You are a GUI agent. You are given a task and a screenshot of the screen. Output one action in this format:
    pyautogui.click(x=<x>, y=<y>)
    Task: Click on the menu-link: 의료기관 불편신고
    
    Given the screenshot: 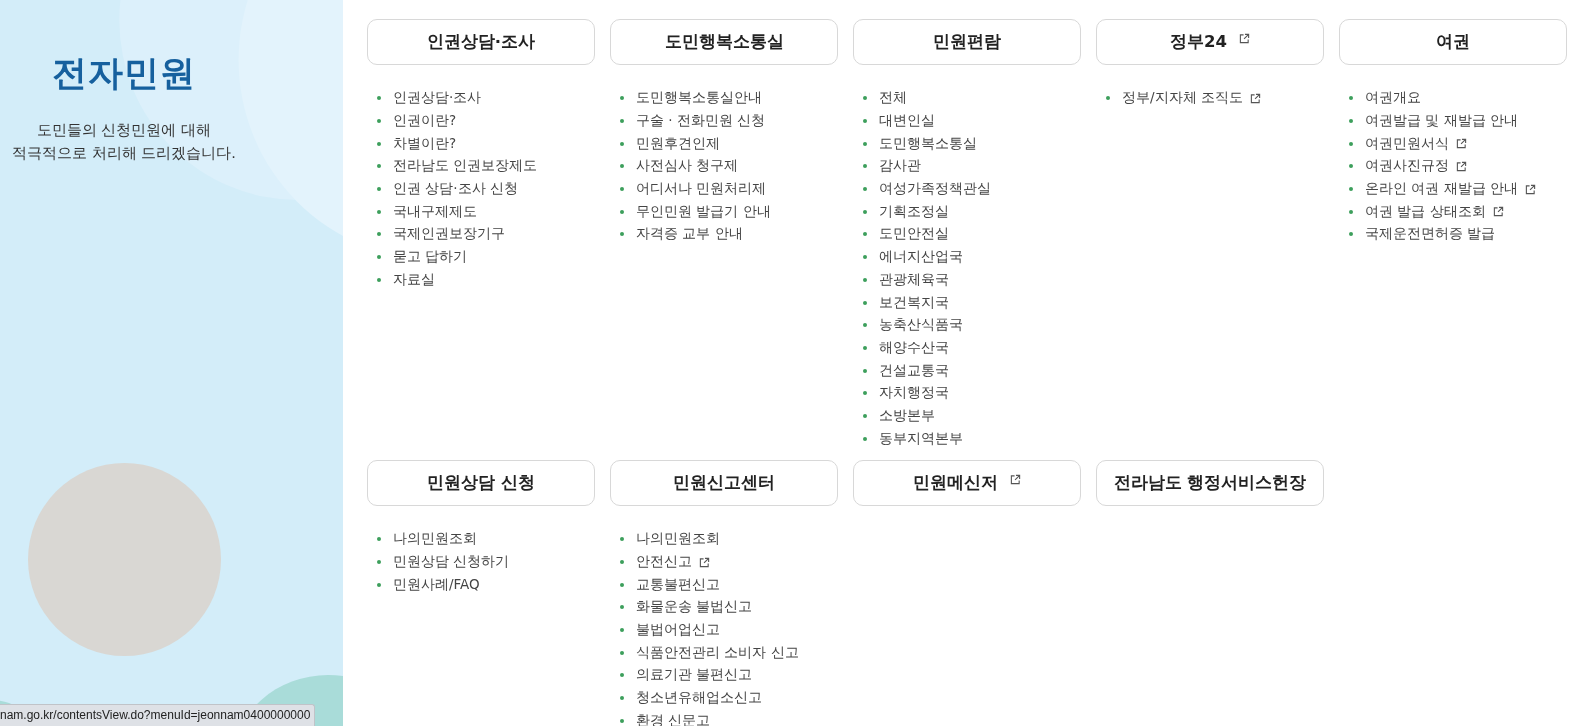 What is the action you would take?
    pyautogui.click(x=694, y=675)
    